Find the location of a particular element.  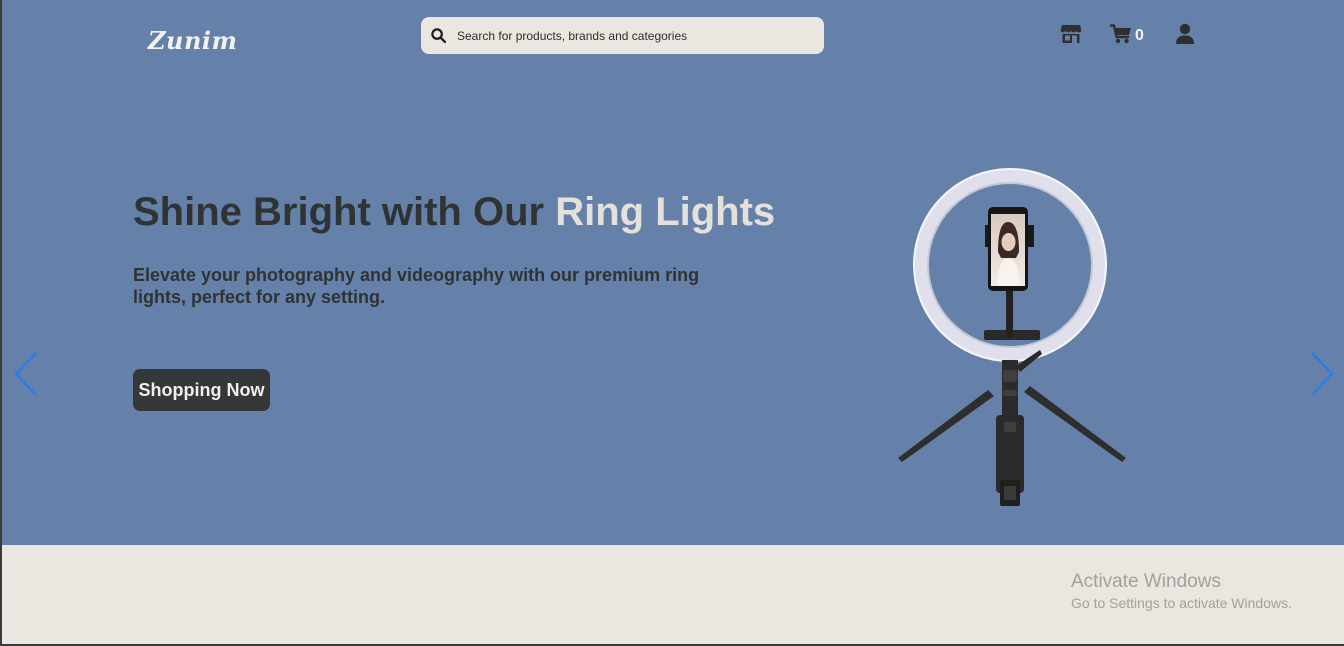

search-input is located at coordinates (627, 35).